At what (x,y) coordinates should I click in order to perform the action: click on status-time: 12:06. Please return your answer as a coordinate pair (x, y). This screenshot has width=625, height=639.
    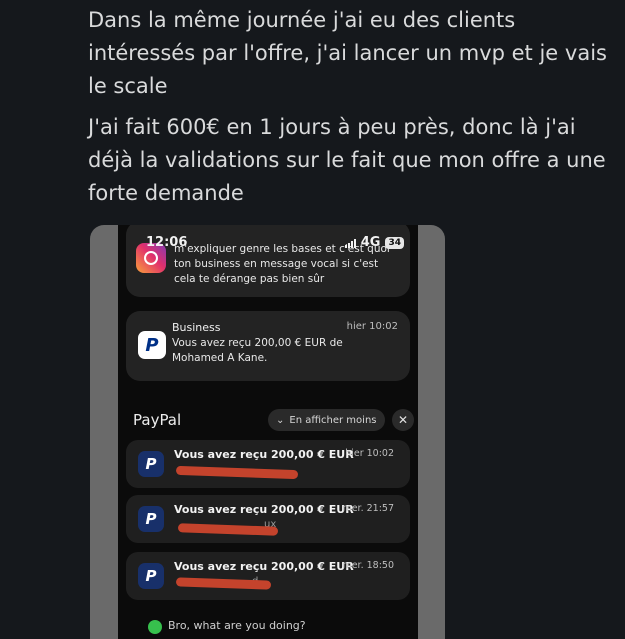
    Looking at the image, I should click on (167, 242).